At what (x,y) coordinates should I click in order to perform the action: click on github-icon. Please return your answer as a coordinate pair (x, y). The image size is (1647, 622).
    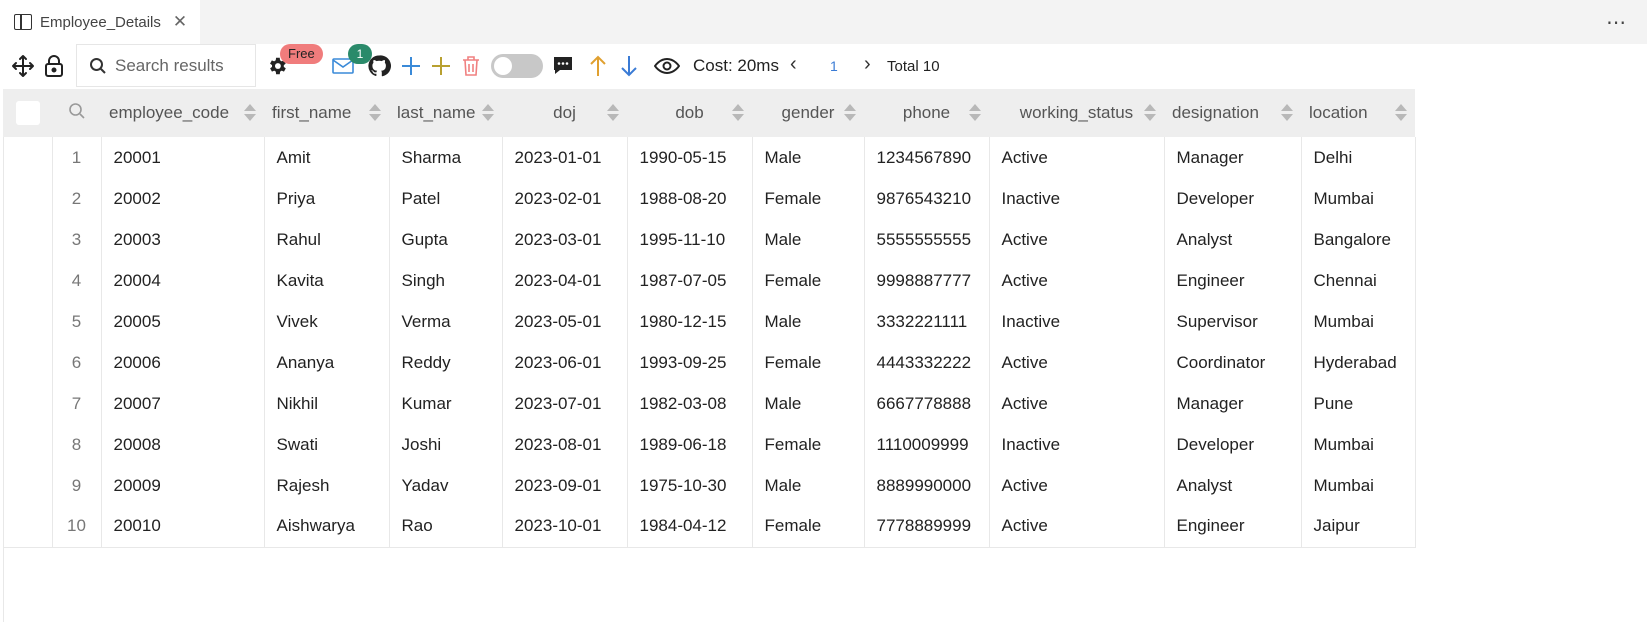
    Looking at the image, I should click on (379, 66).